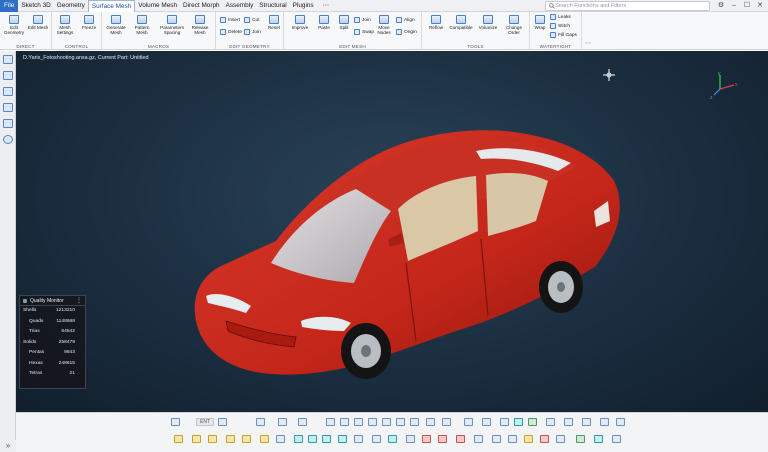 The height and width of the screenshot is (452, 768). What do you see at coordinates (372, 422) in the screenshot?
I see `invert-icon` at bounding box center [372, 422].